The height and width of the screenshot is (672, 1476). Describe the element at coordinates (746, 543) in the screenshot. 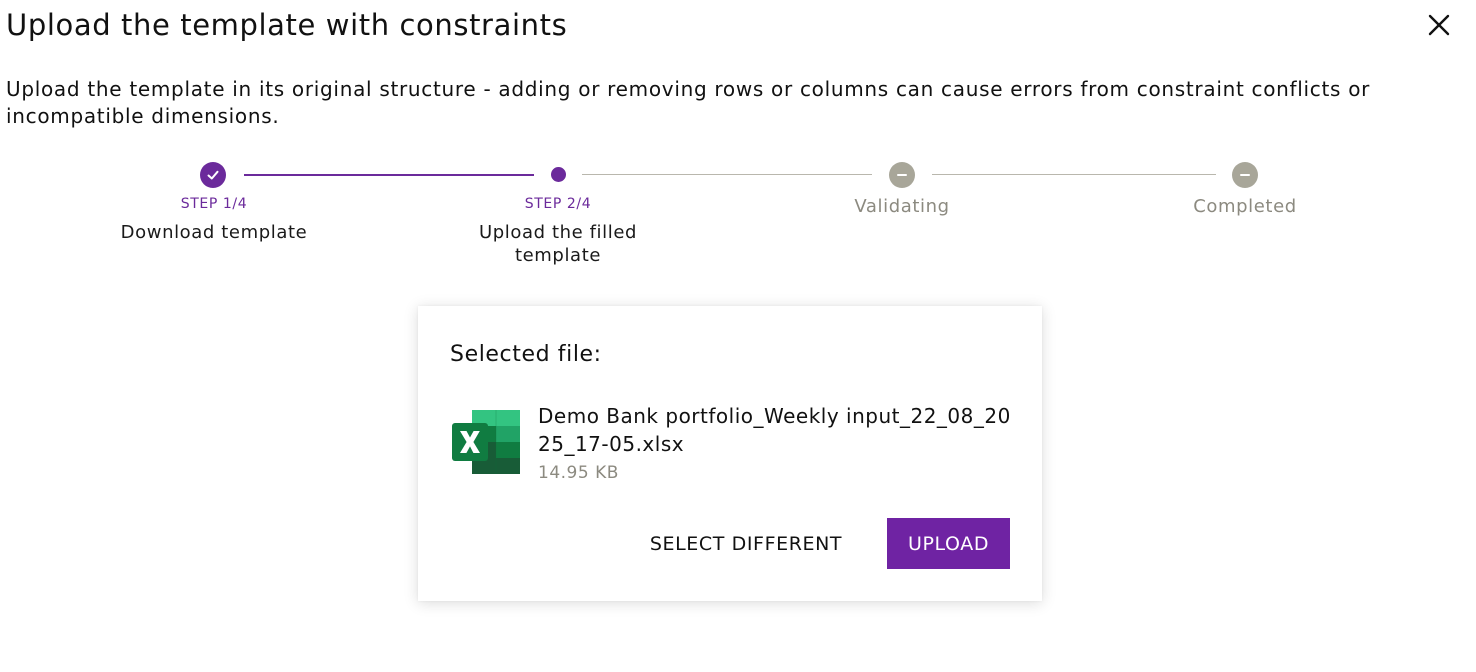

I see `select-different-button: SELECT DIFFERENT` at that location.